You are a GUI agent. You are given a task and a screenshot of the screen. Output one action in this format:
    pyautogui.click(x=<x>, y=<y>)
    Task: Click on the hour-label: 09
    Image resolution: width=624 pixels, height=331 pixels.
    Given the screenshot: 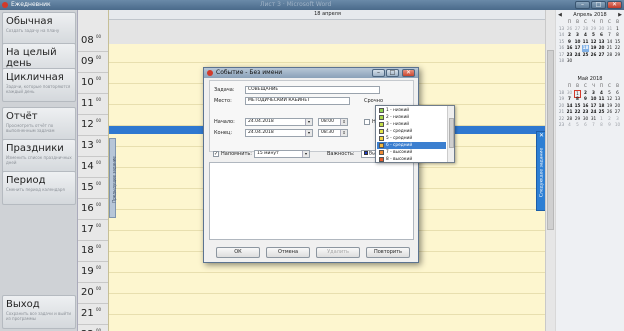 What is the action you would take?
    pyautogui.click(x=87, y=61)
    